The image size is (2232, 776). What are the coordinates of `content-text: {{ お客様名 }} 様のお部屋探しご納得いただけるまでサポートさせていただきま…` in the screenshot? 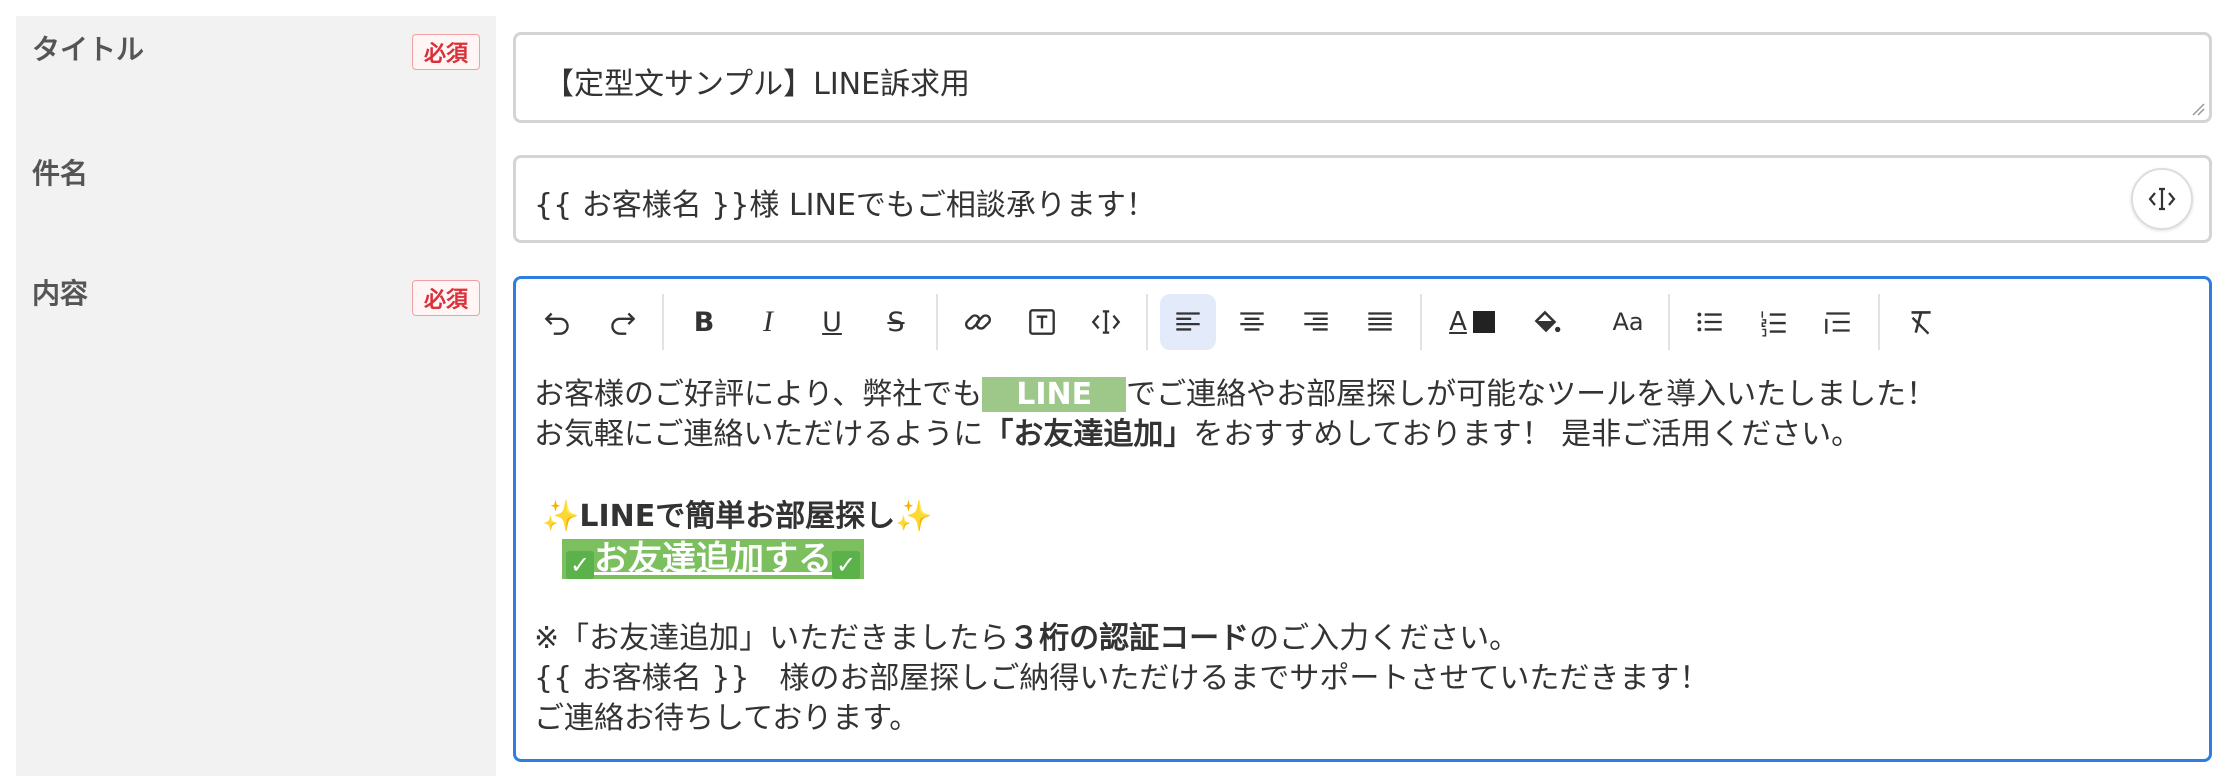 It's located at (1122, 678).